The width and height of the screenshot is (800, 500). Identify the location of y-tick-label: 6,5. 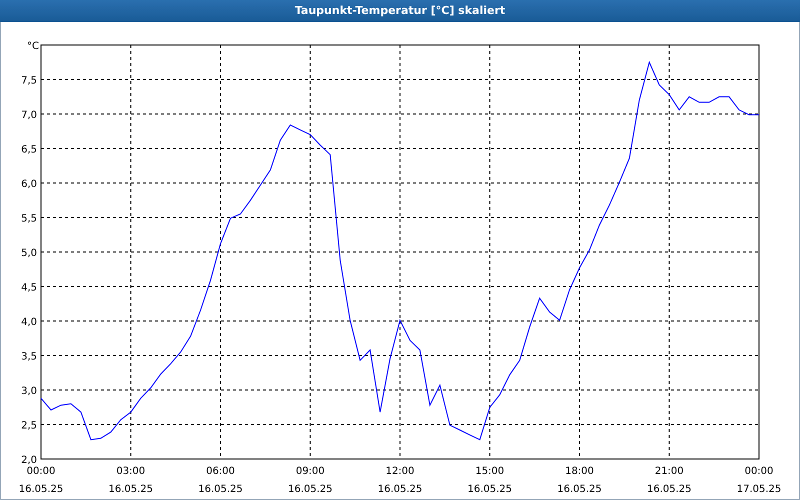
(29, 150).